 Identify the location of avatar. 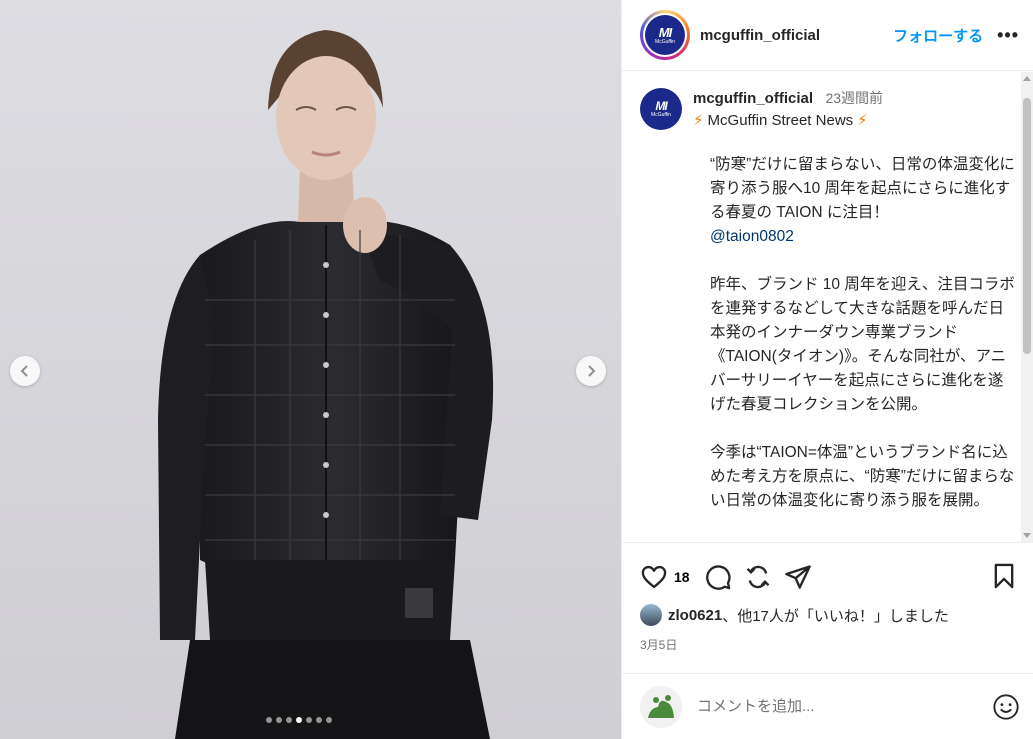
(661, 706).